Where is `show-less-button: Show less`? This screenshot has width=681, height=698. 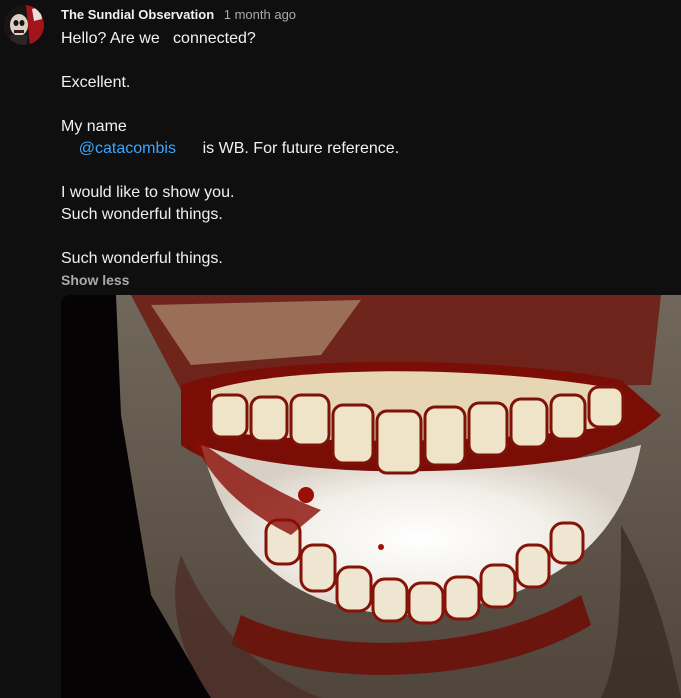 show-less-button: Show less is located at coordinates (95, 280).